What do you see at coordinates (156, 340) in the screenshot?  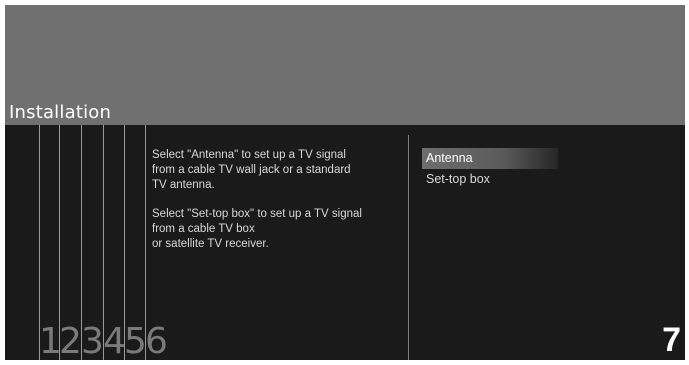 I see `step-number: 6` at bounding box center [156, 340].